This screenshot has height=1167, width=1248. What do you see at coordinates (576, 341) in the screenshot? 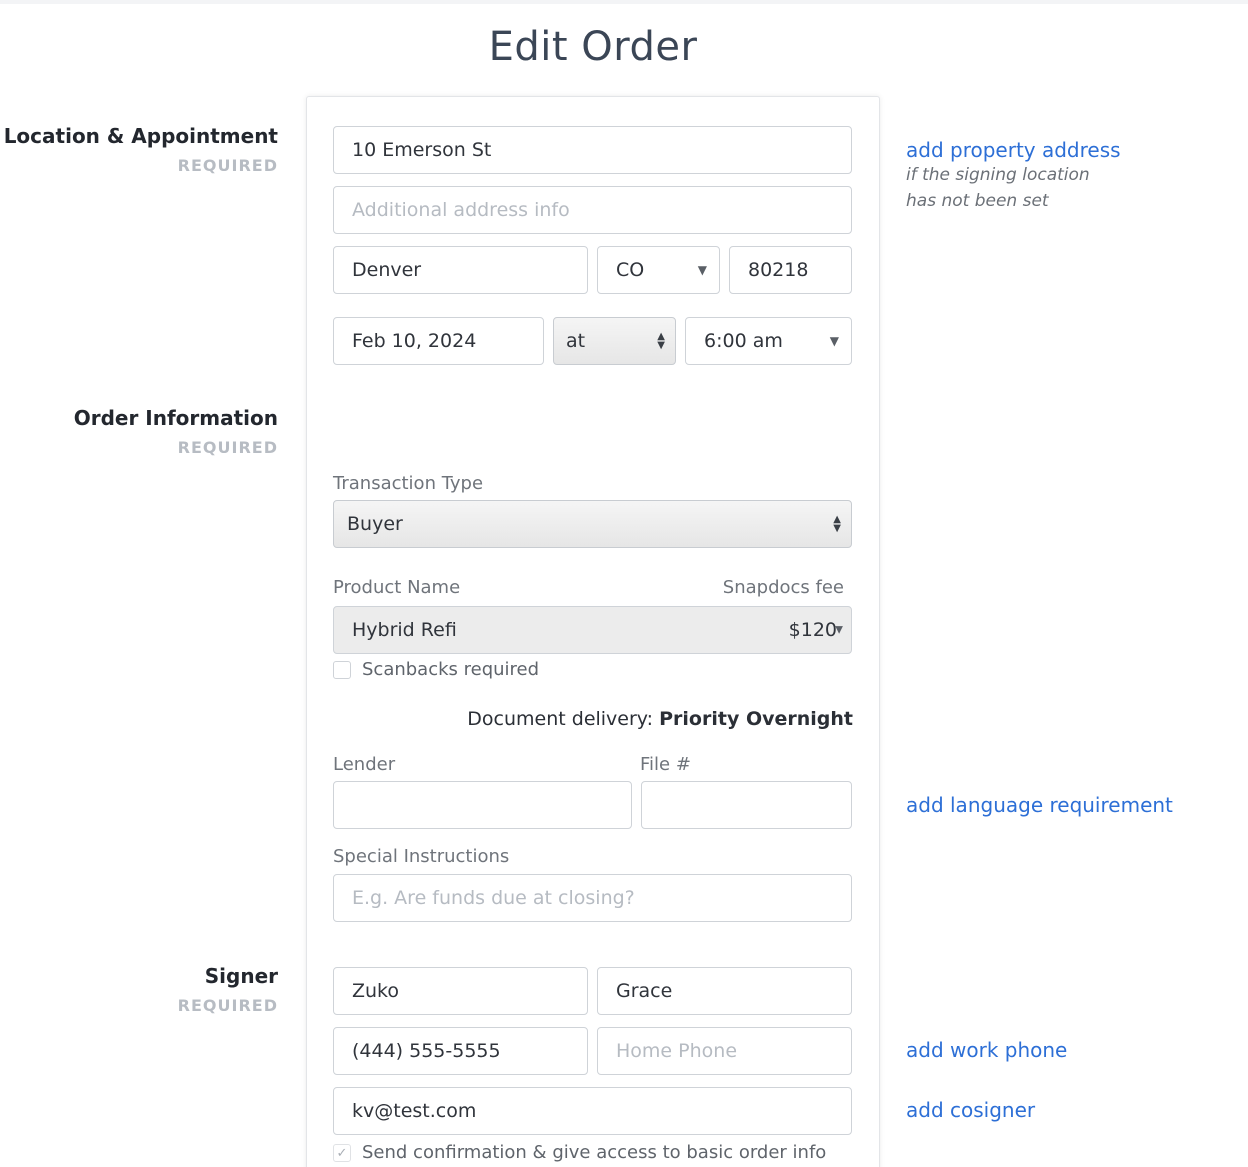
I see `at-value: at` at bounding box center [576, 341].